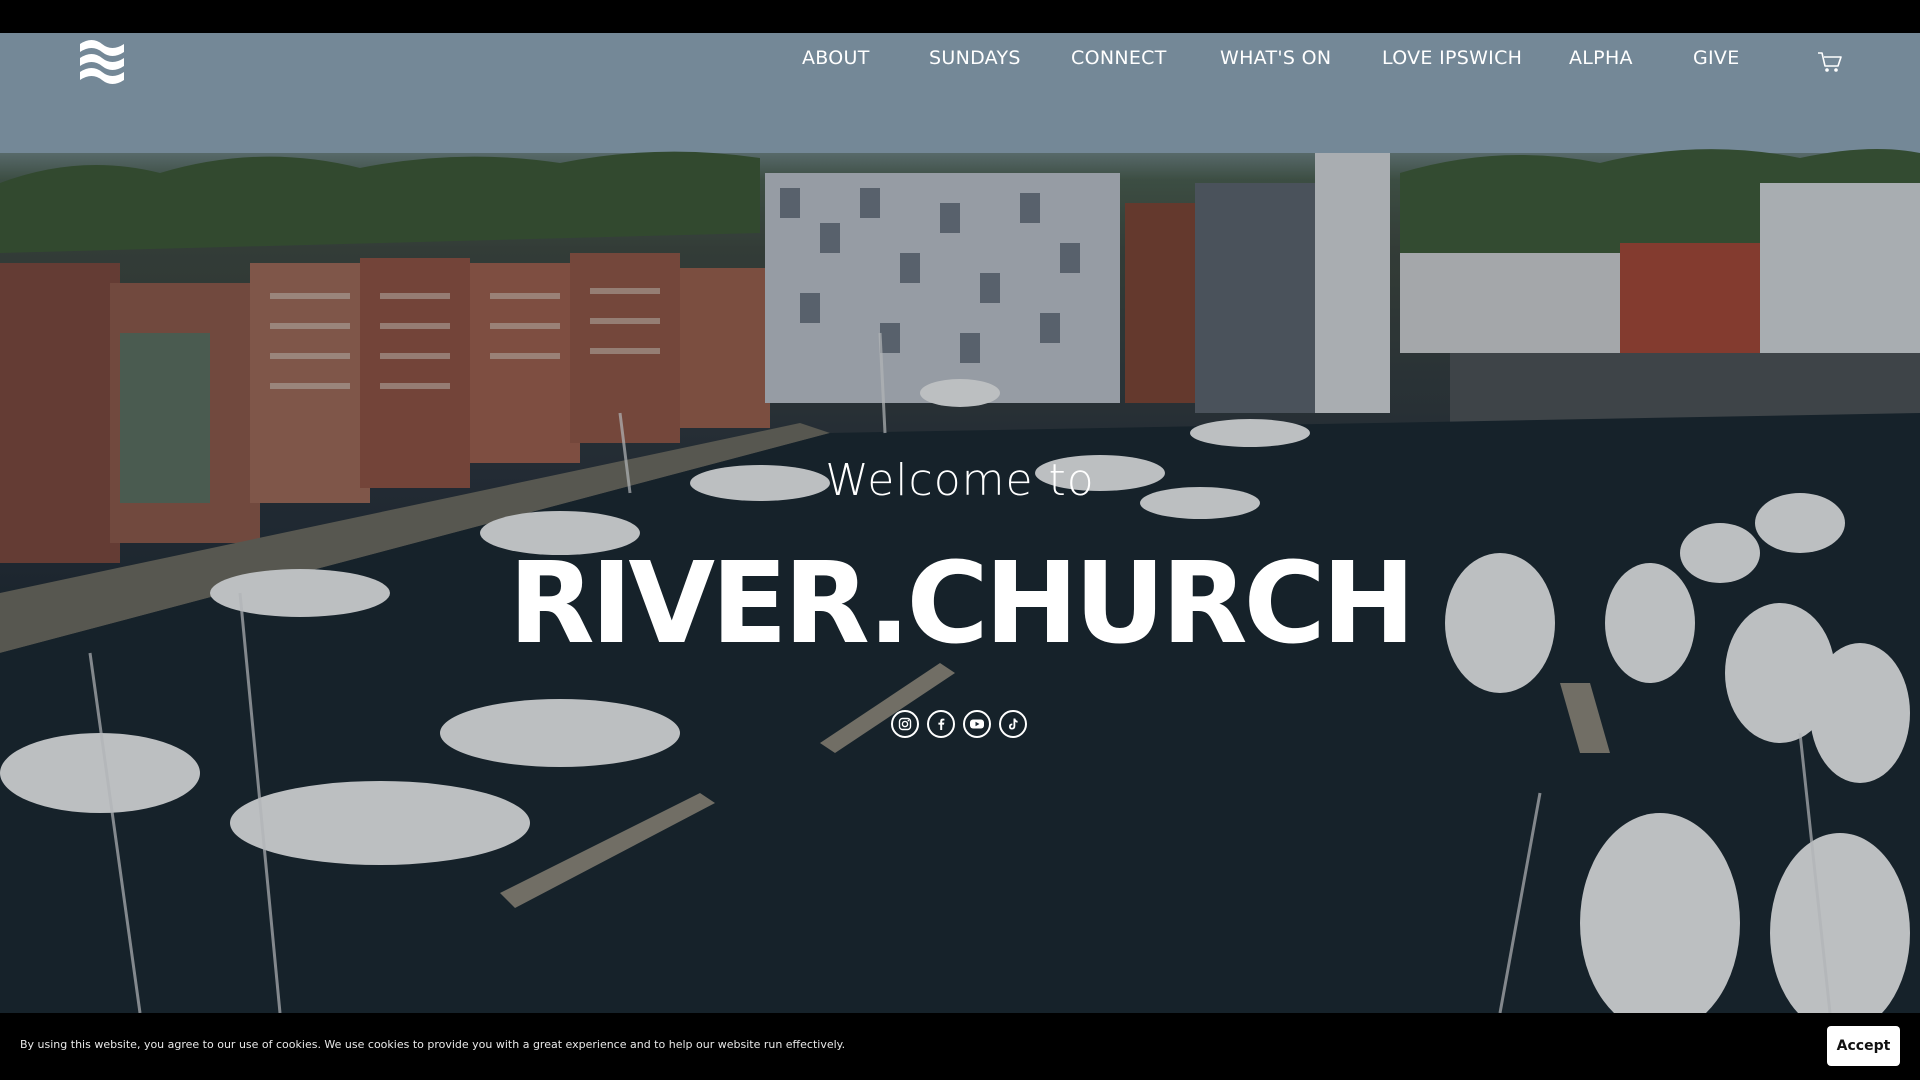 The height and width of the screenshot is (1080, 1920). What do you see at coordinates (1119, 58) in the screenshot?
I see `nav-connect: CONNECT` at bounding box center [1119, 58].